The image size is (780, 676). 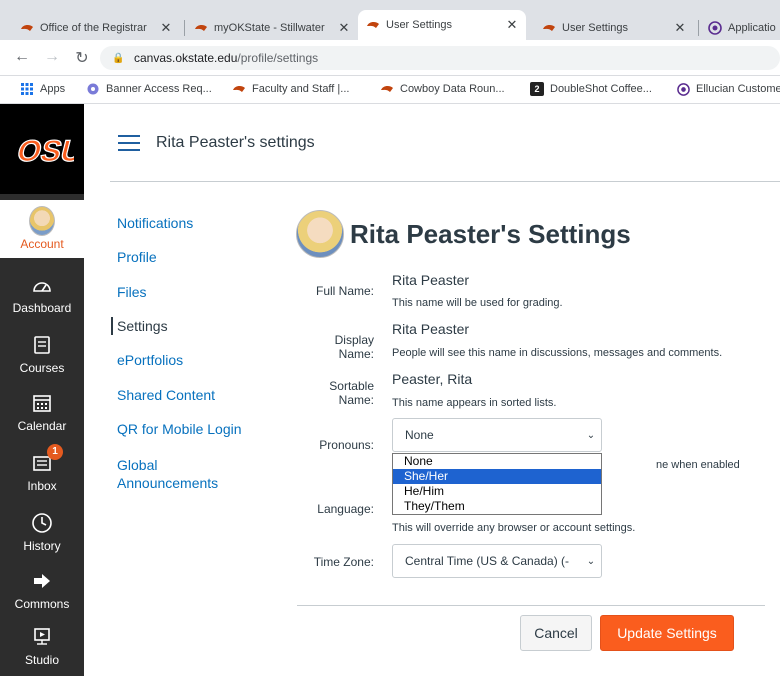 I want to click on apps-grid-icon, so click(x=27, y=89).